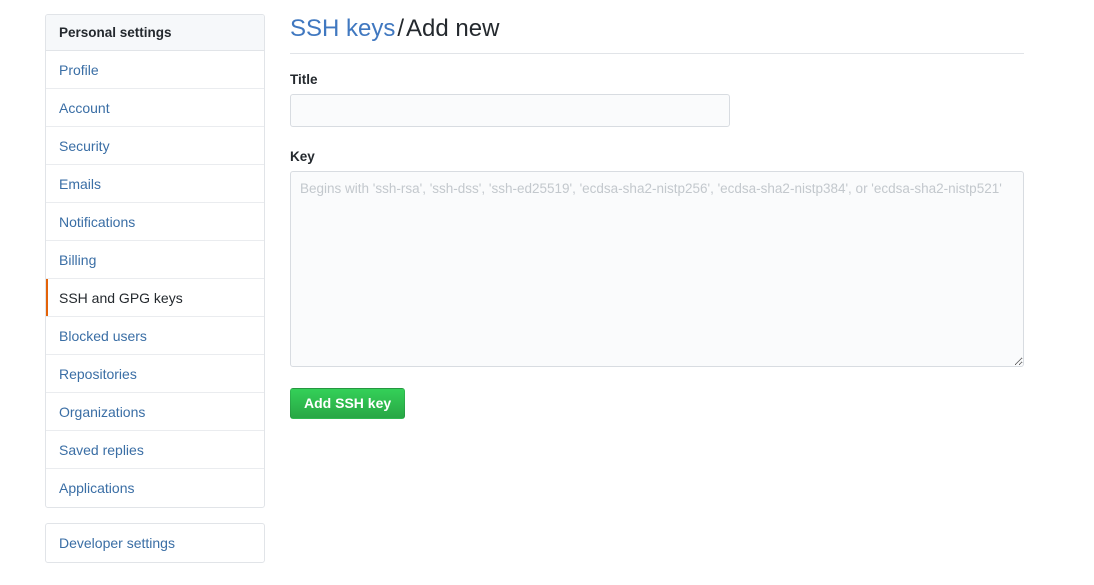 This screenshot has height=585, width=1094. I want to click on sidebar-item-billing: Billing, so click(155, 260).